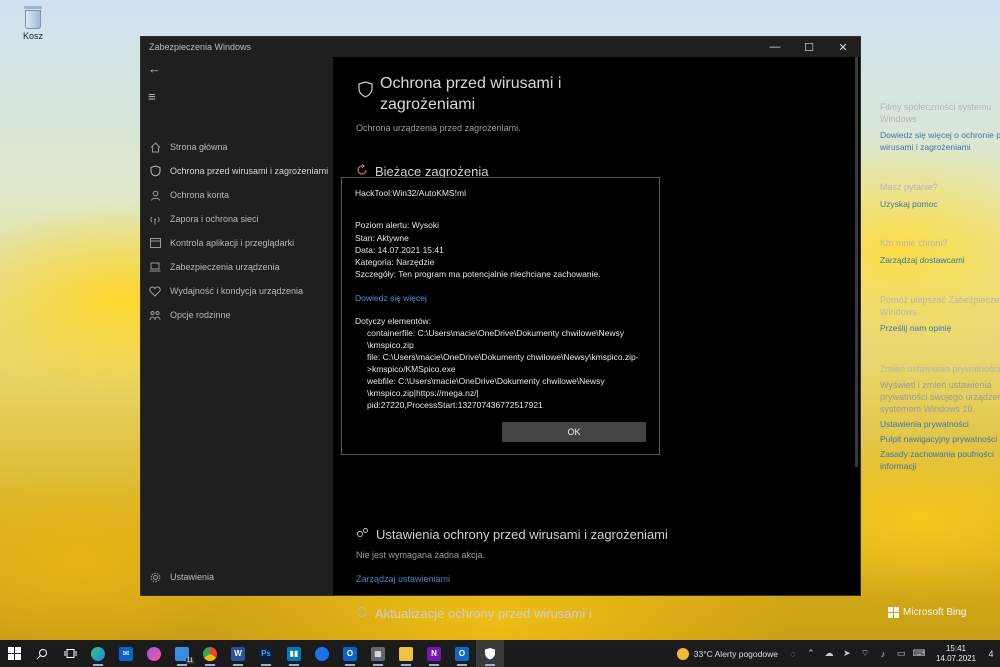  What do you see at coordinates (940, 454) in the screenshot?
I see `privacy-statement-link: Zasady zachowania poufności` at bounding box center [940, 454].